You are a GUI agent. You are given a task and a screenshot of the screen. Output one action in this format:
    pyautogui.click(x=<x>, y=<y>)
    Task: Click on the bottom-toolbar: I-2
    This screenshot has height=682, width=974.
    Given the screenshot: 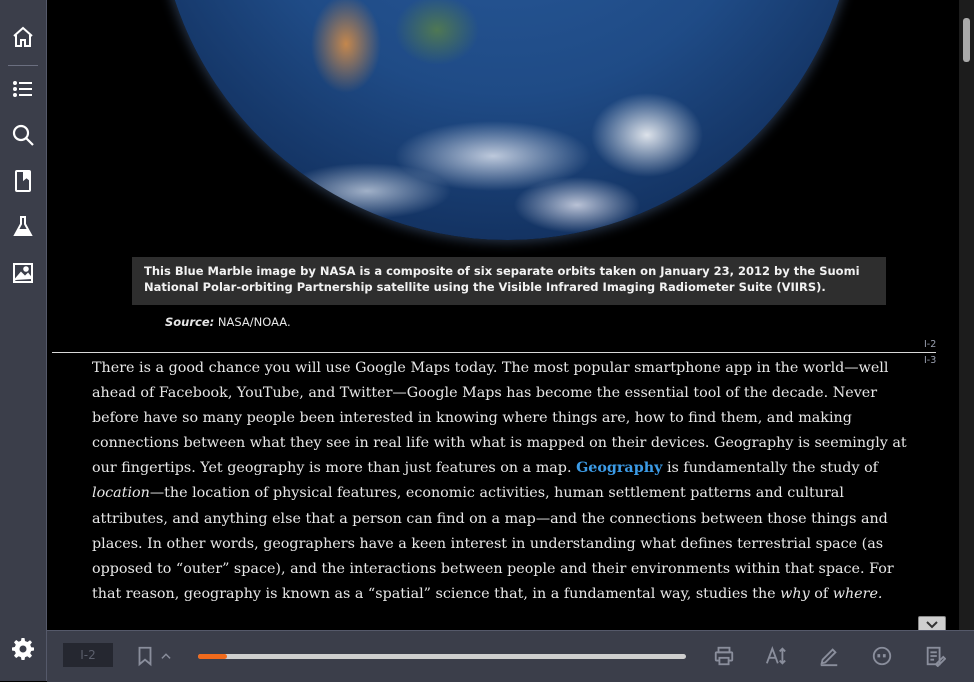 What is the action you would take?
    pyautogui.click(x=510, y=656)
    